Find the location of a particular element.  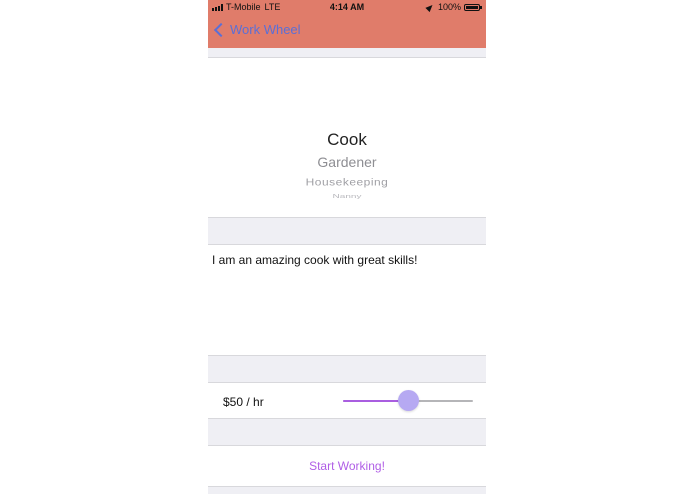

status-right: 100% is located at coordinates (453, 7).